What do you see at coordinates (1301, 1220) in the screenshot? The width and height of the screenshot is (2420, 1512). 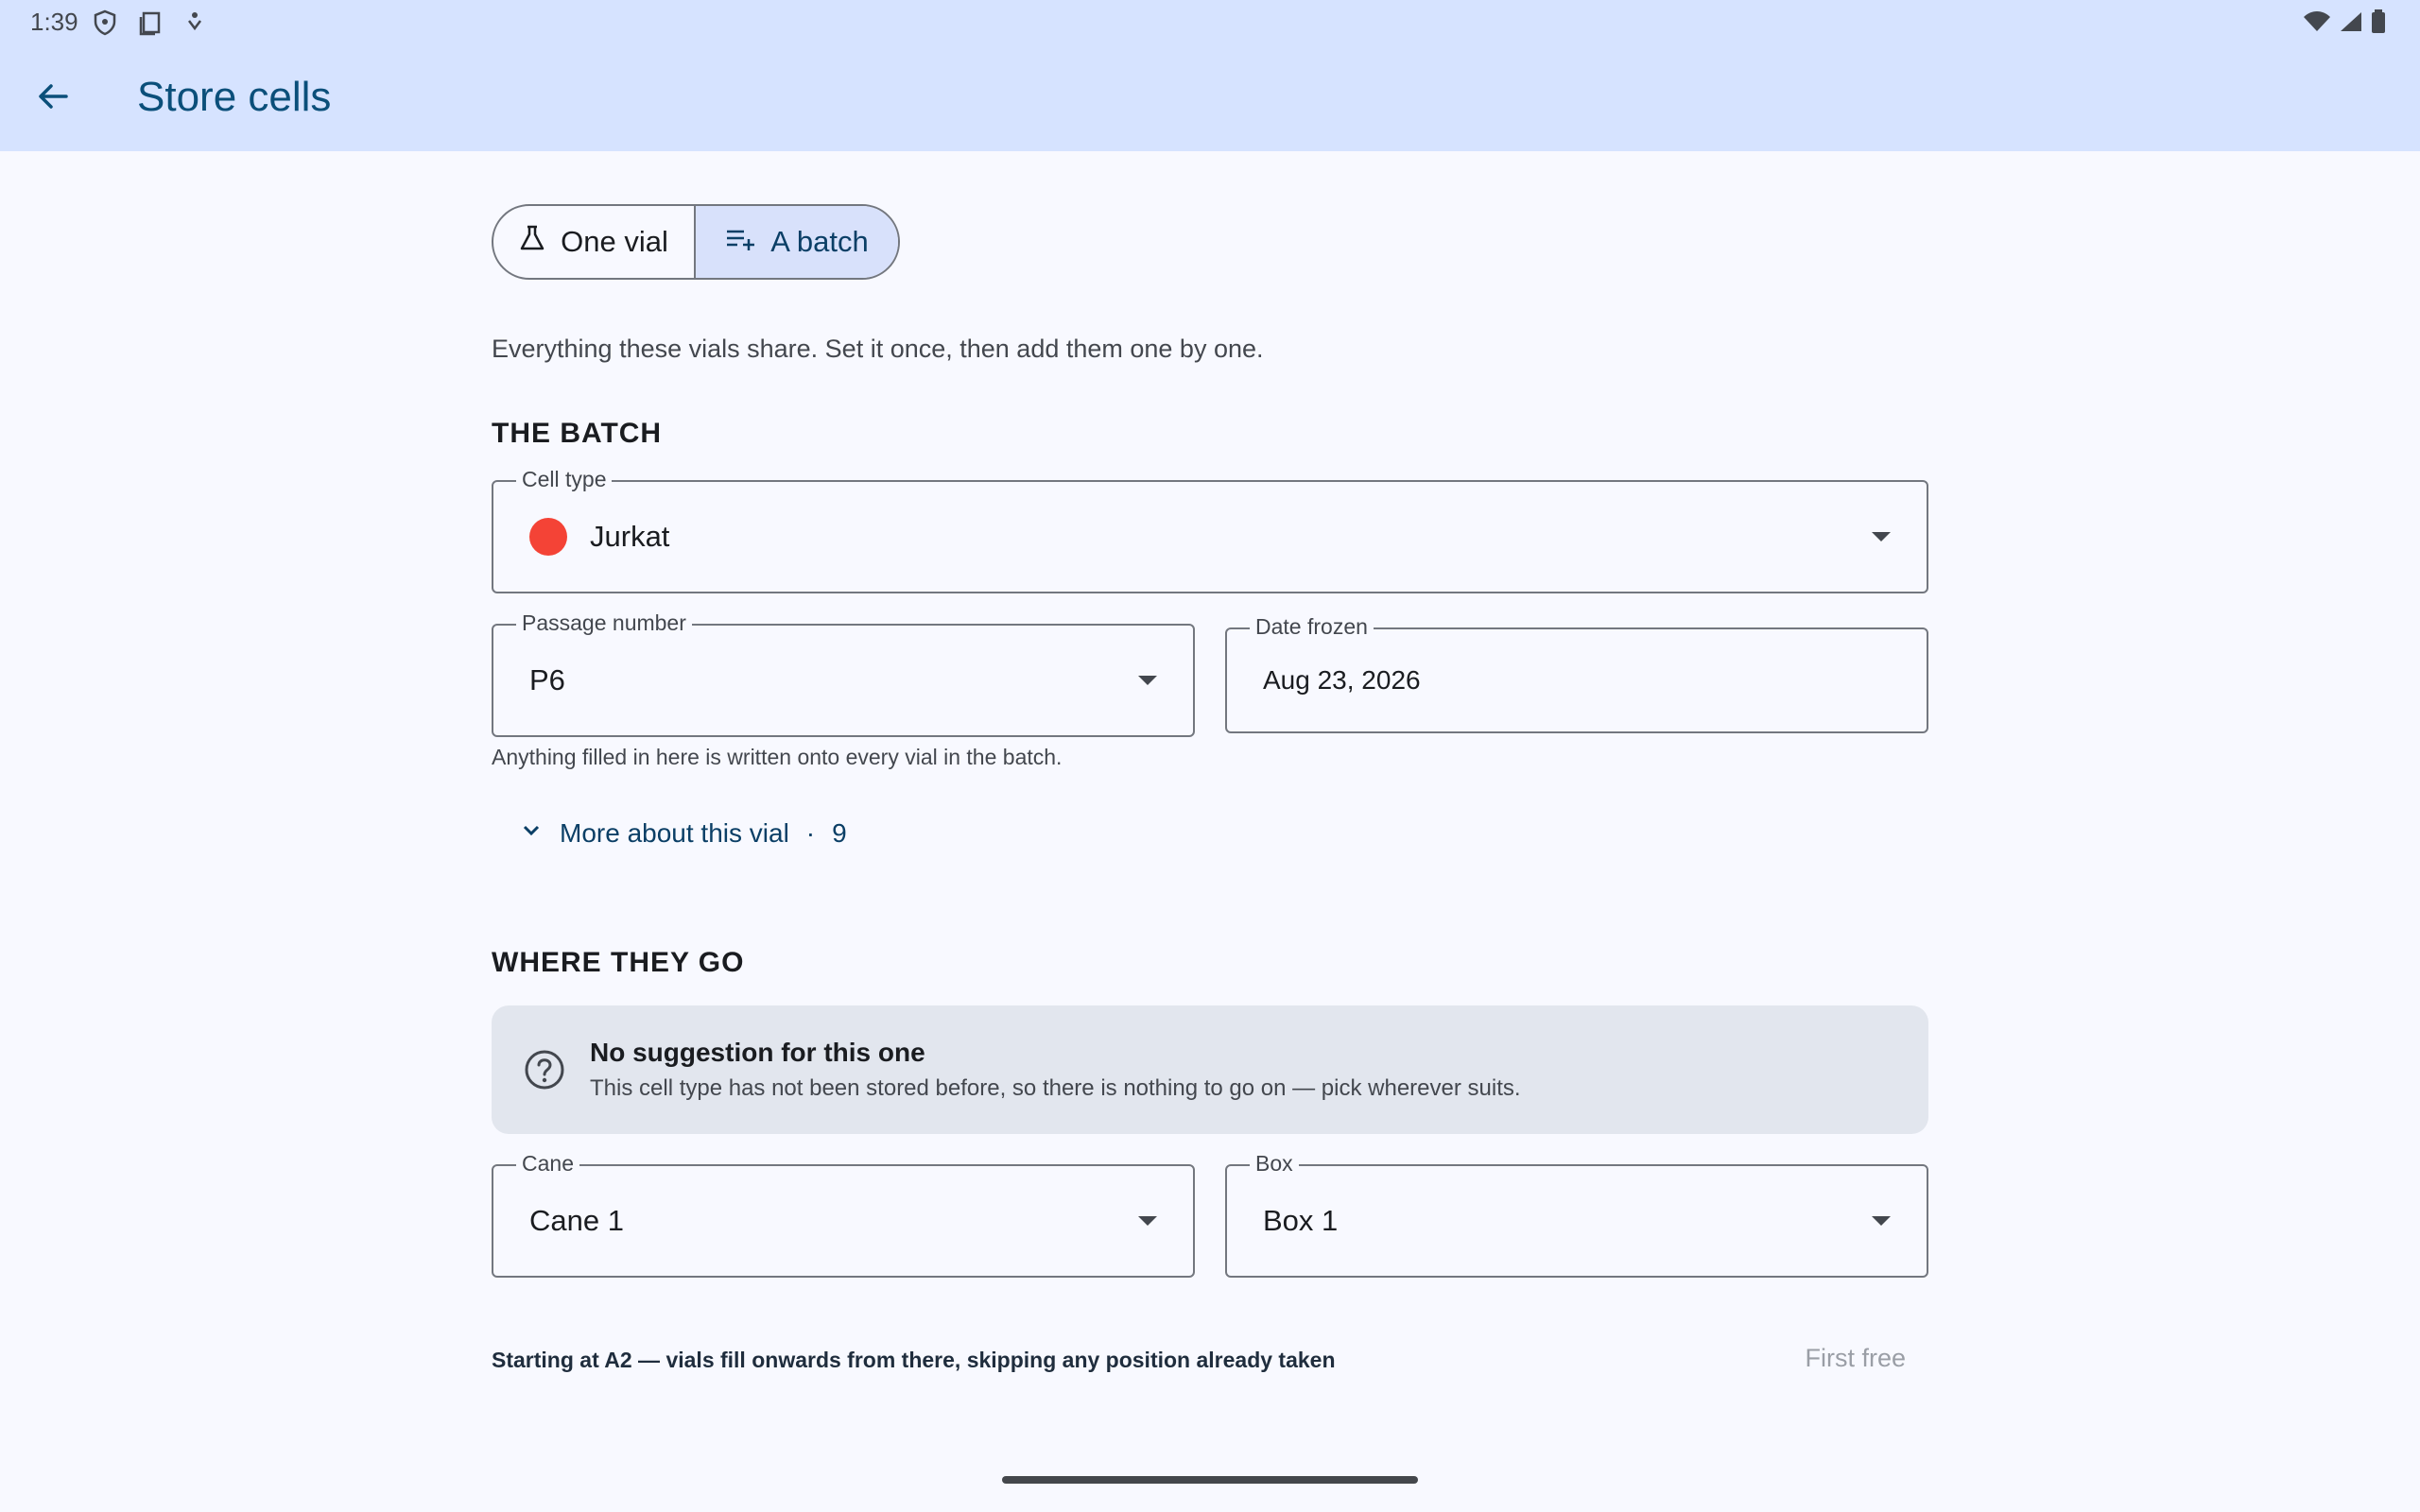 I see `box-value: Box 1` at bounding box center [1301, 1220].